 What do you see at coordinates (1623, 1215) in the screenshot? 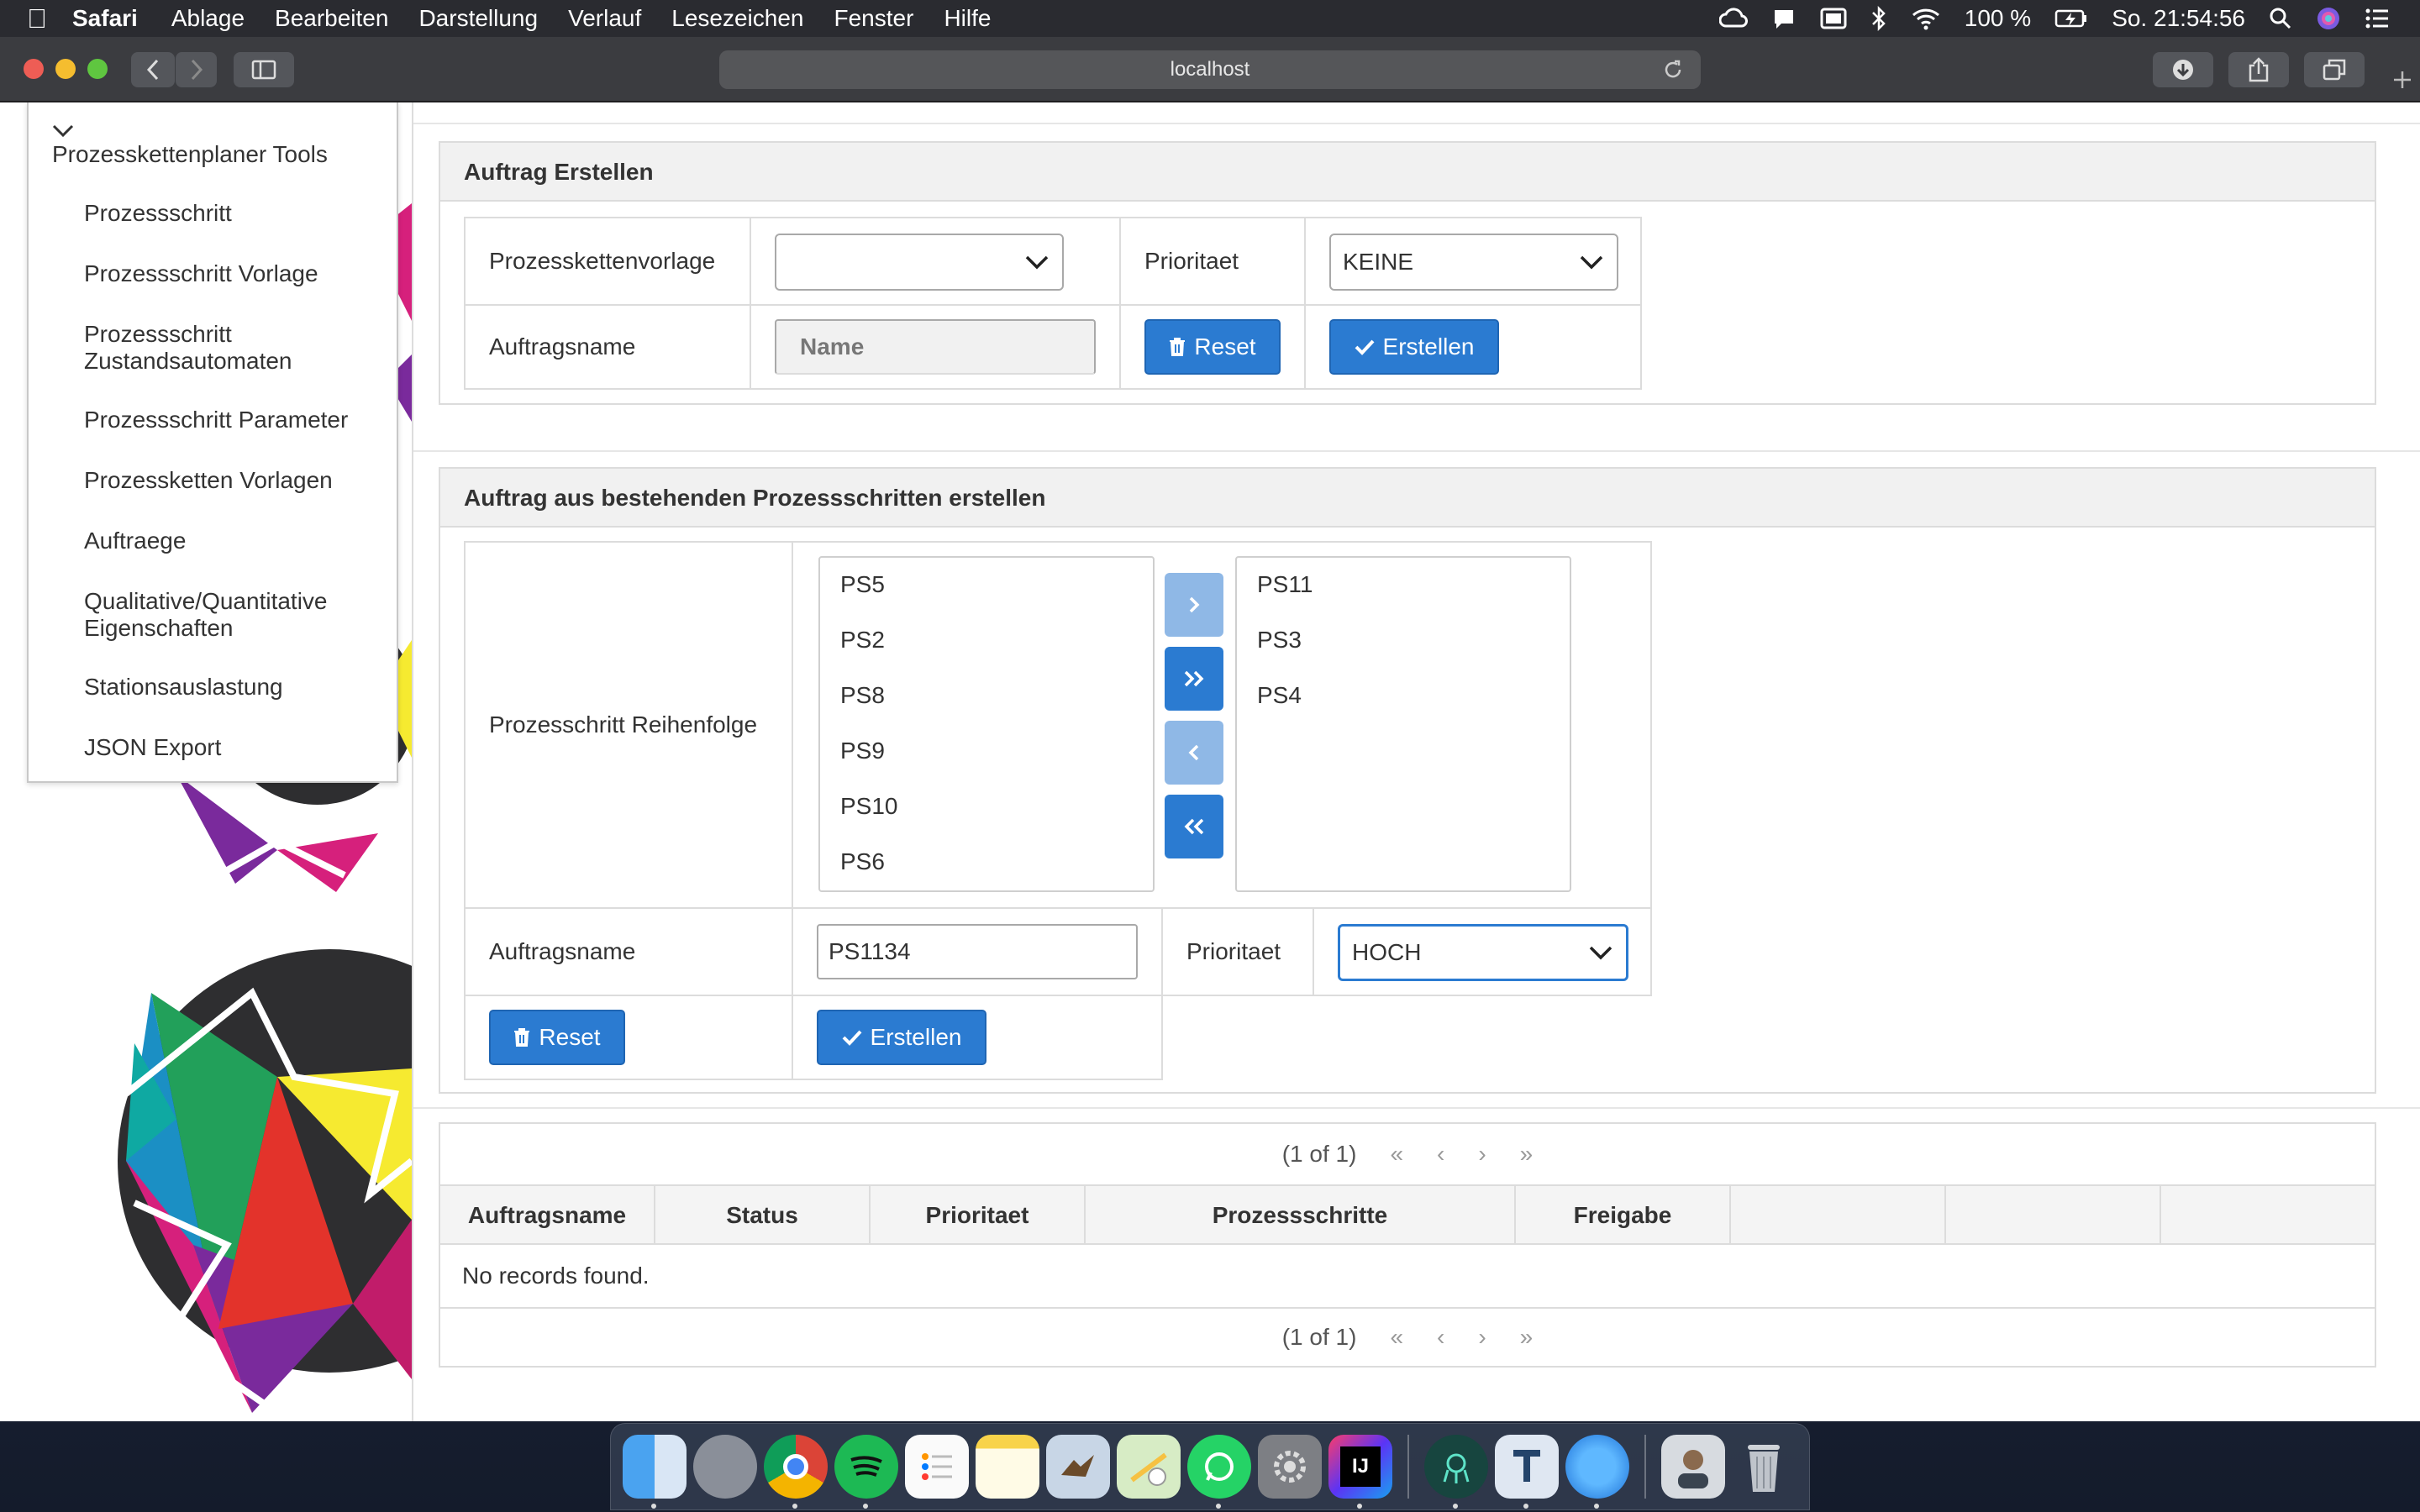
I see `column-header-freigabe: Freigabe` at bounding box center [1623, 1215].